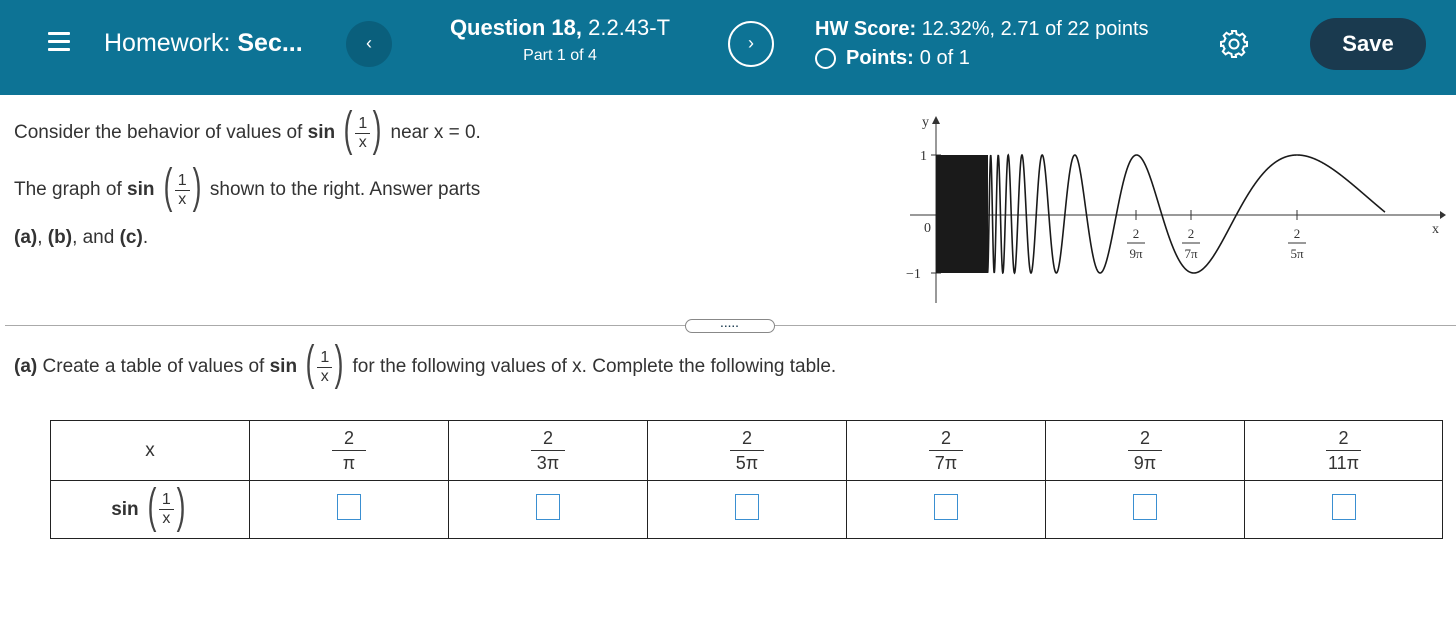  I want to click on parts-text: (a), (b), and (c)., so click(81, 238).